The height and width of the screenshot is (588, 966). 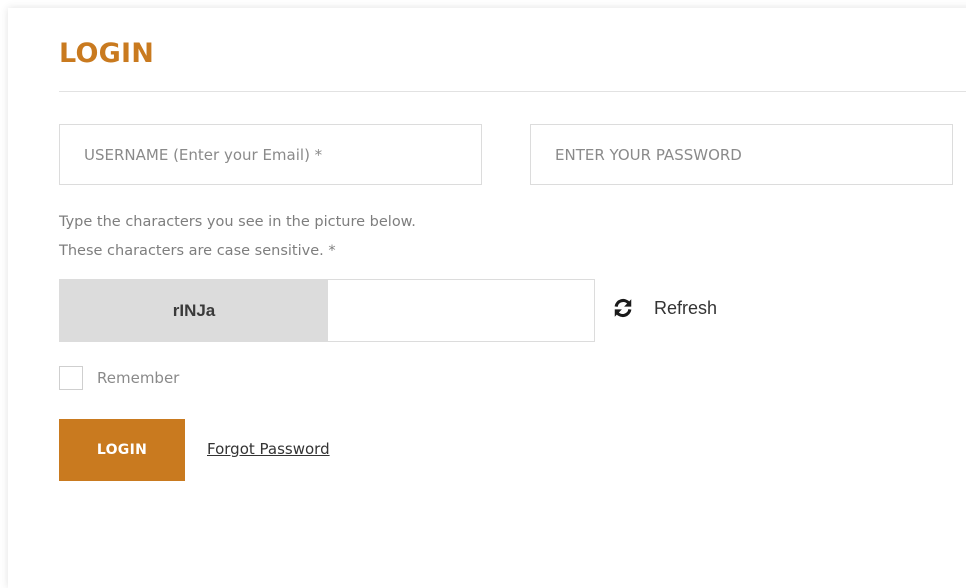 What do you see at coordinates (623, 308) in the screenshot?
I see `refresh-icon` at bounding box center [623, 308].